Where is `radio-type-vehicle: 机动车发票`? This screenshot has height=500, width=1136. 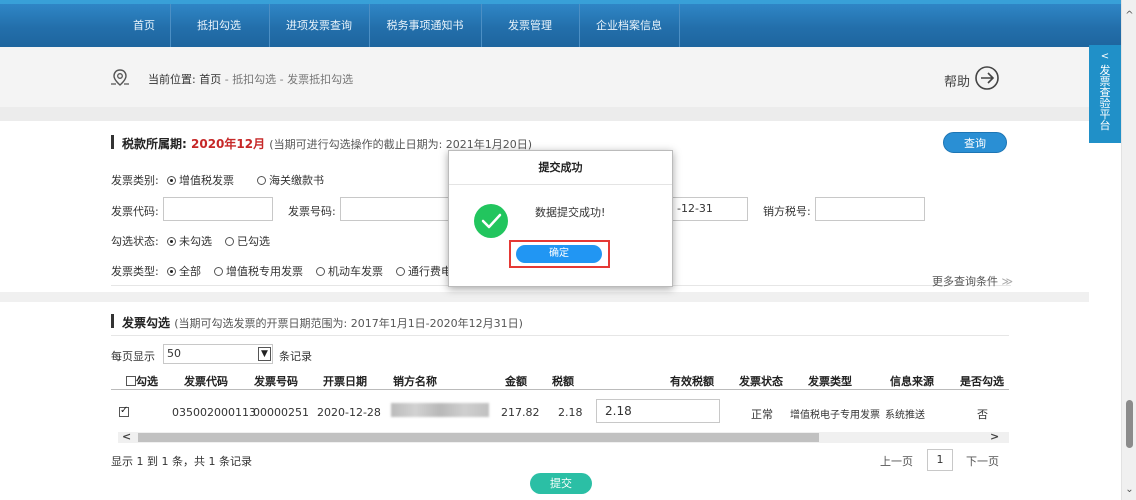
radio-type-vehicle: 机动车发票 is located at coordinates (349, 271).